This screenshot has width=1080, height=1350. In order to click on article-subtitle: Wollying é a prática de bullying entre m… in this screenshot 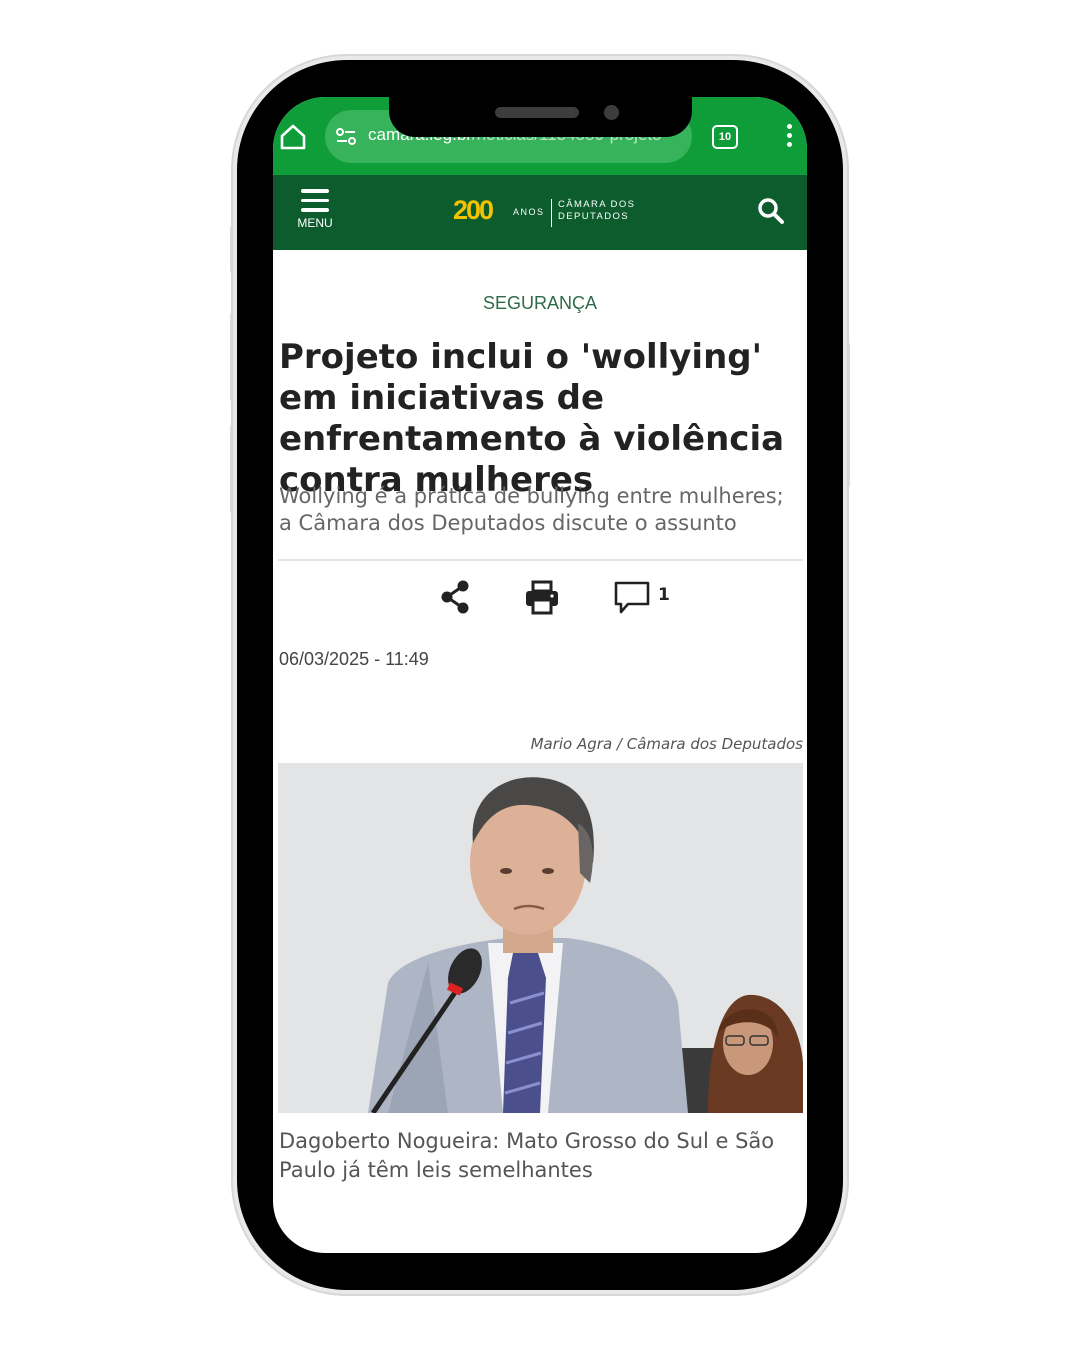, I will do `click(531, 509)`.